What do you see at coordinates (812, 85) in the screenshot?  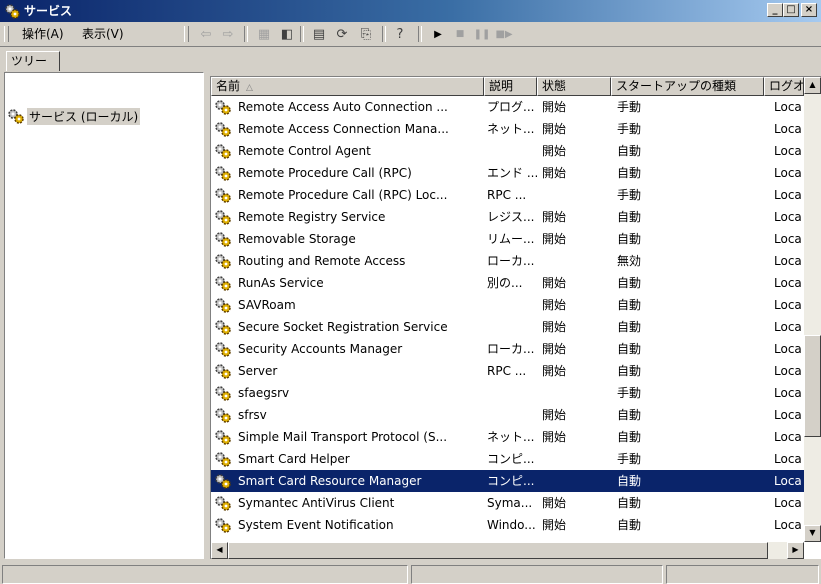 I see `scroll-up-icon: ▲` at bounding box center [812, 85].